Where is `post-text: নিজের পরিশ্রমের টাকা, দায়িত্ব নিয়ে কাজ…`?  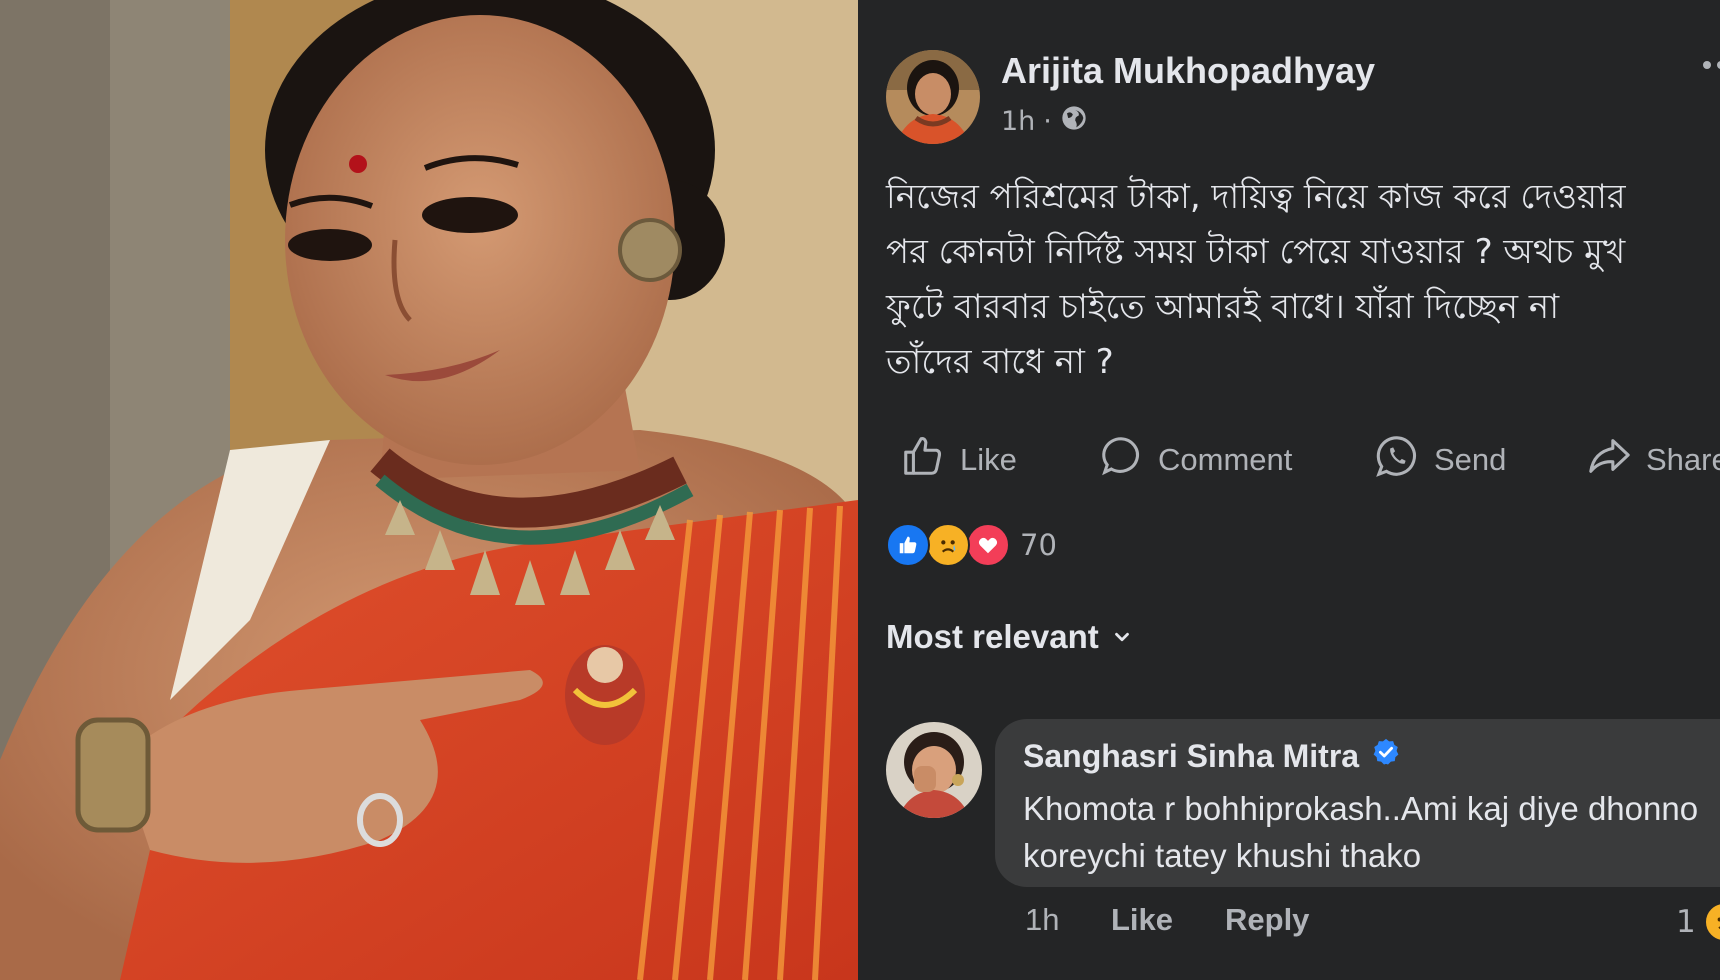
post-text: নিজের পরিশ্রমের টাকা, দায়িত্ব নিয়ে কাজ… is located at coordinates (1256, 279).